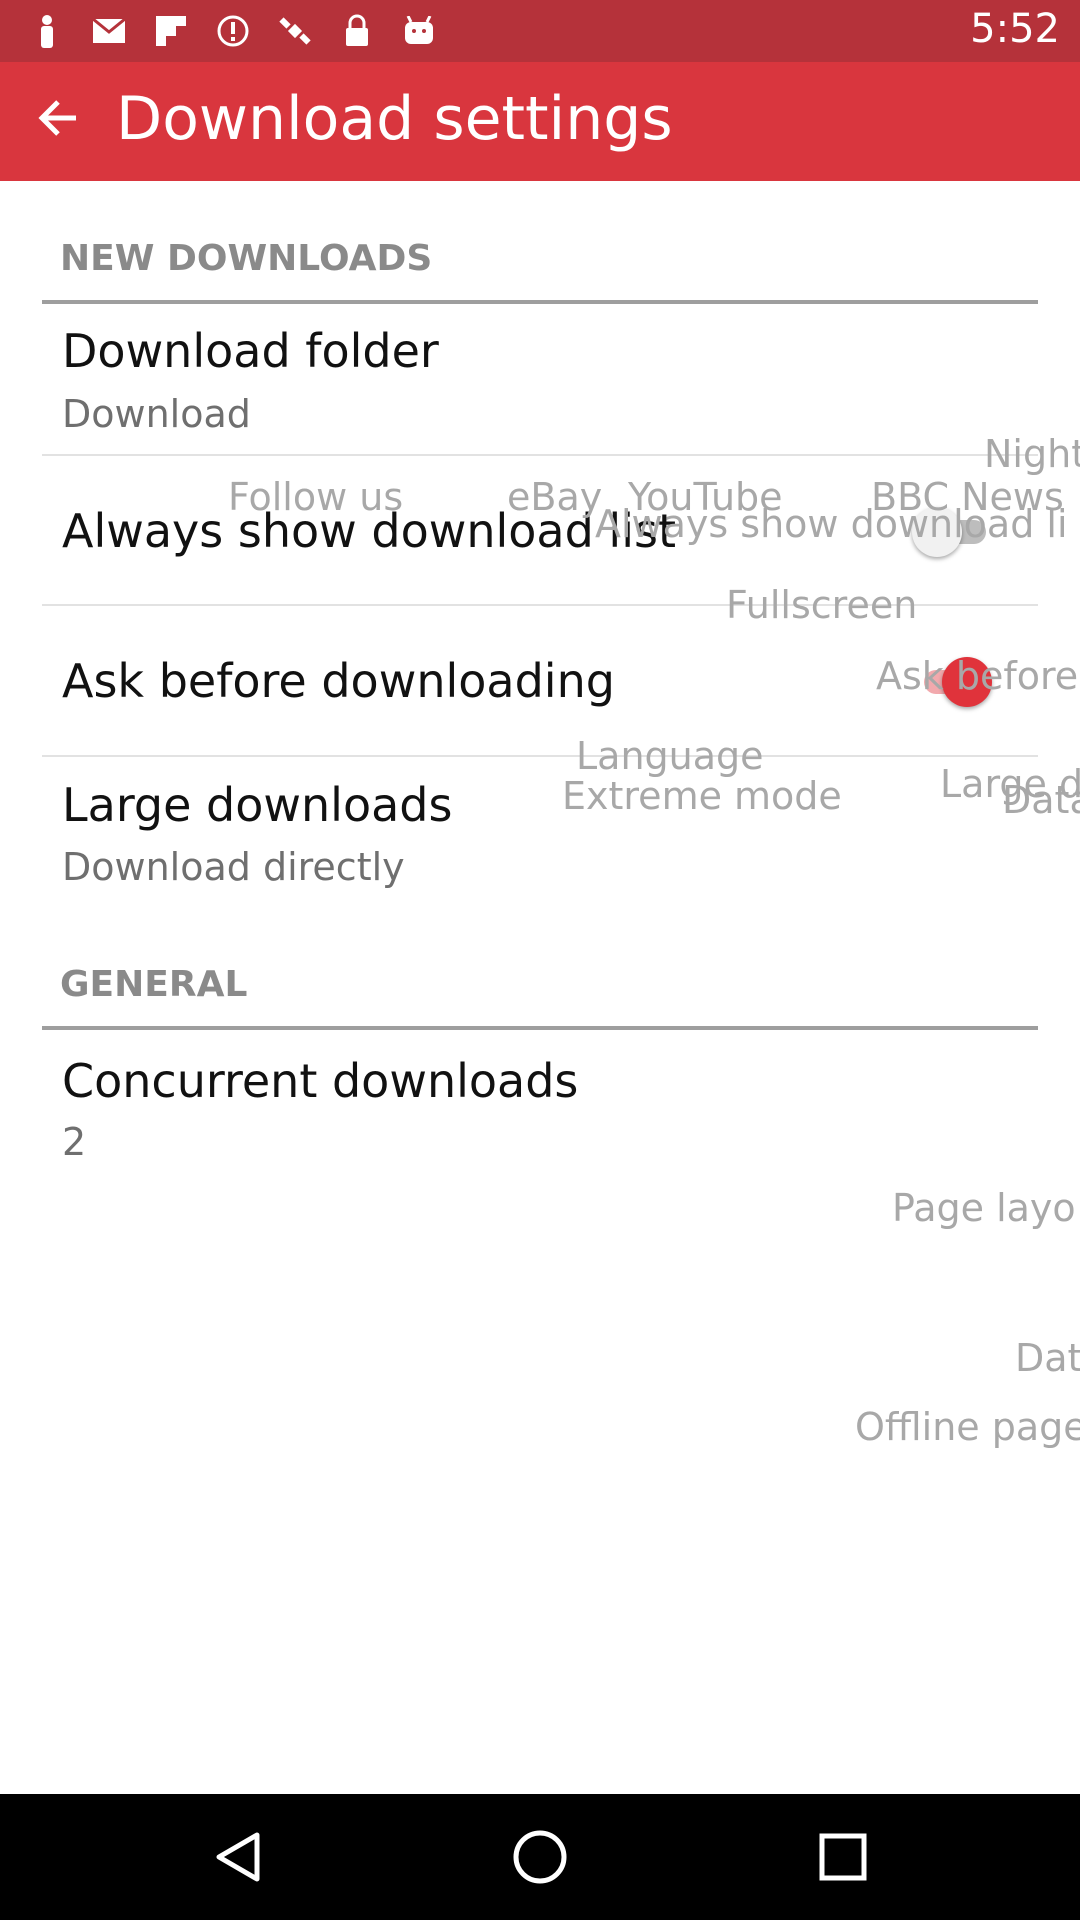  I want to click on back-triangle-icon, so click(238, 1857).